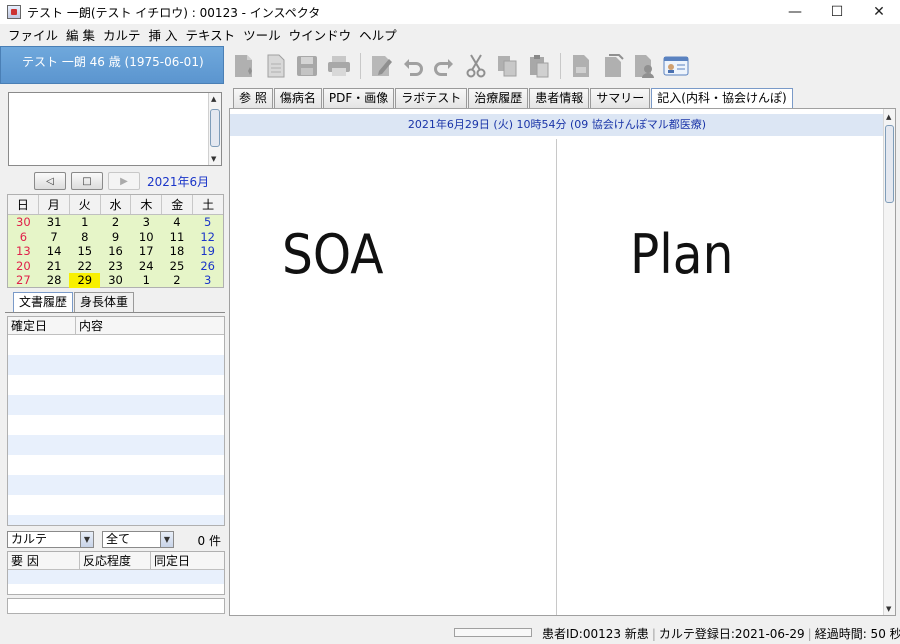  I want to click on menu-tools: ツール, so click(262, 34).